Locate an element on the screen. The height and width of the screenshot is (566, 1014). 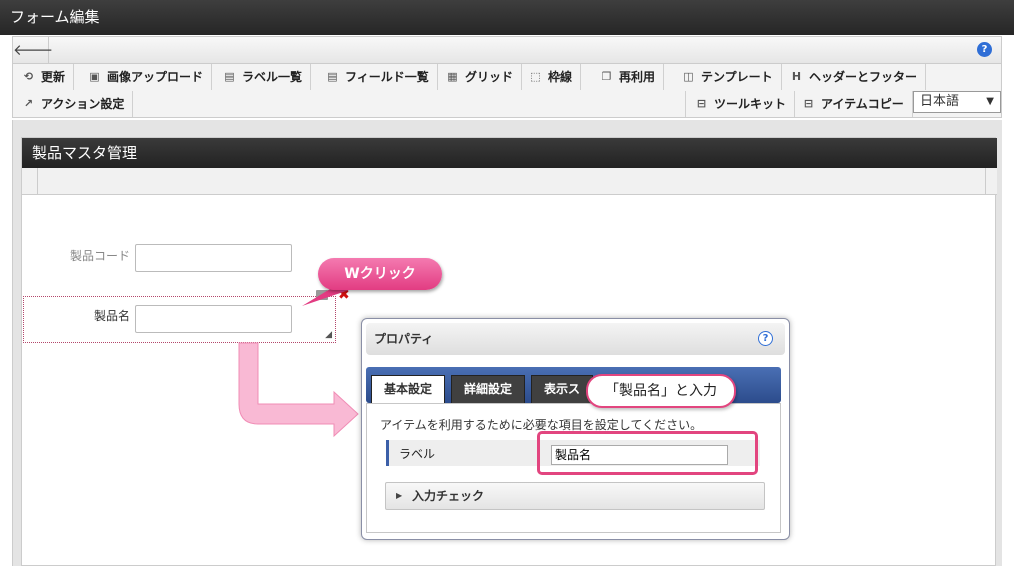
expand-triangle-icon: ▶ is located at coordinates (399, 495).